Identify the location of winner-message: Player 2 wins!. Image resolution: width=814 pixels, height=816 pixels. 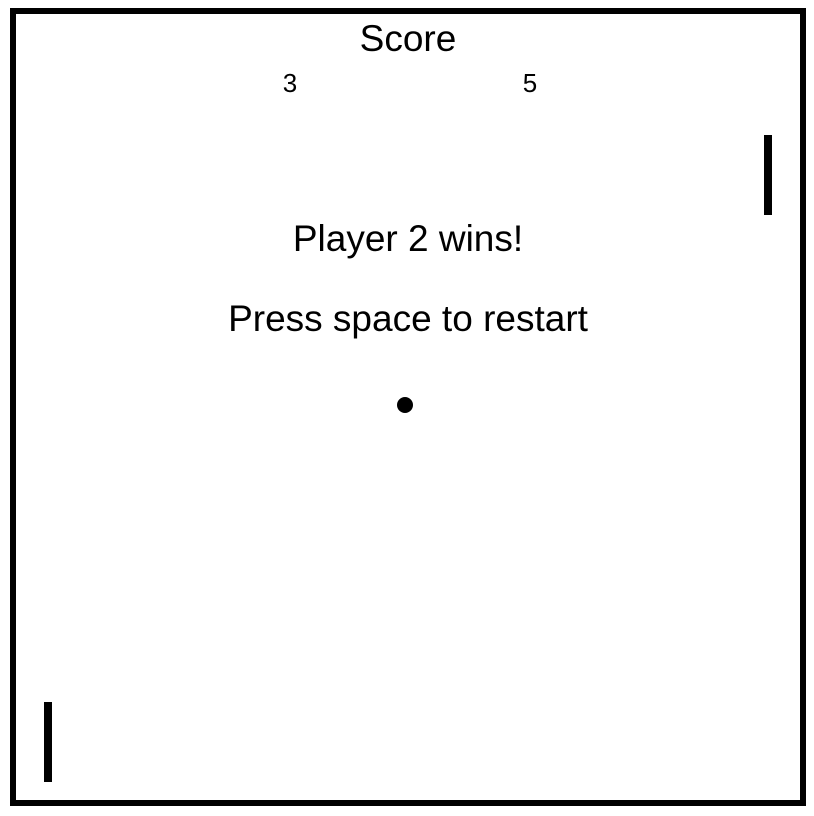
(408, 238).